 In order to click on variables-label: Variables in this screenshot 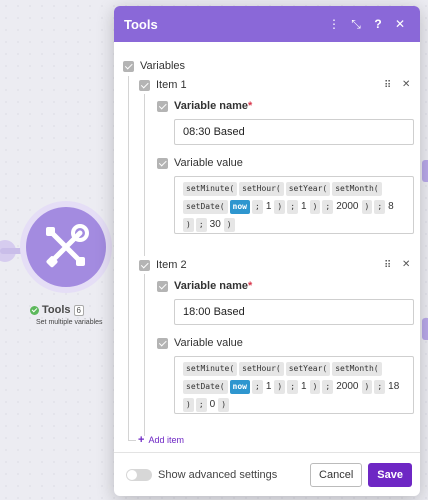, I will do `click(163, 66)`.